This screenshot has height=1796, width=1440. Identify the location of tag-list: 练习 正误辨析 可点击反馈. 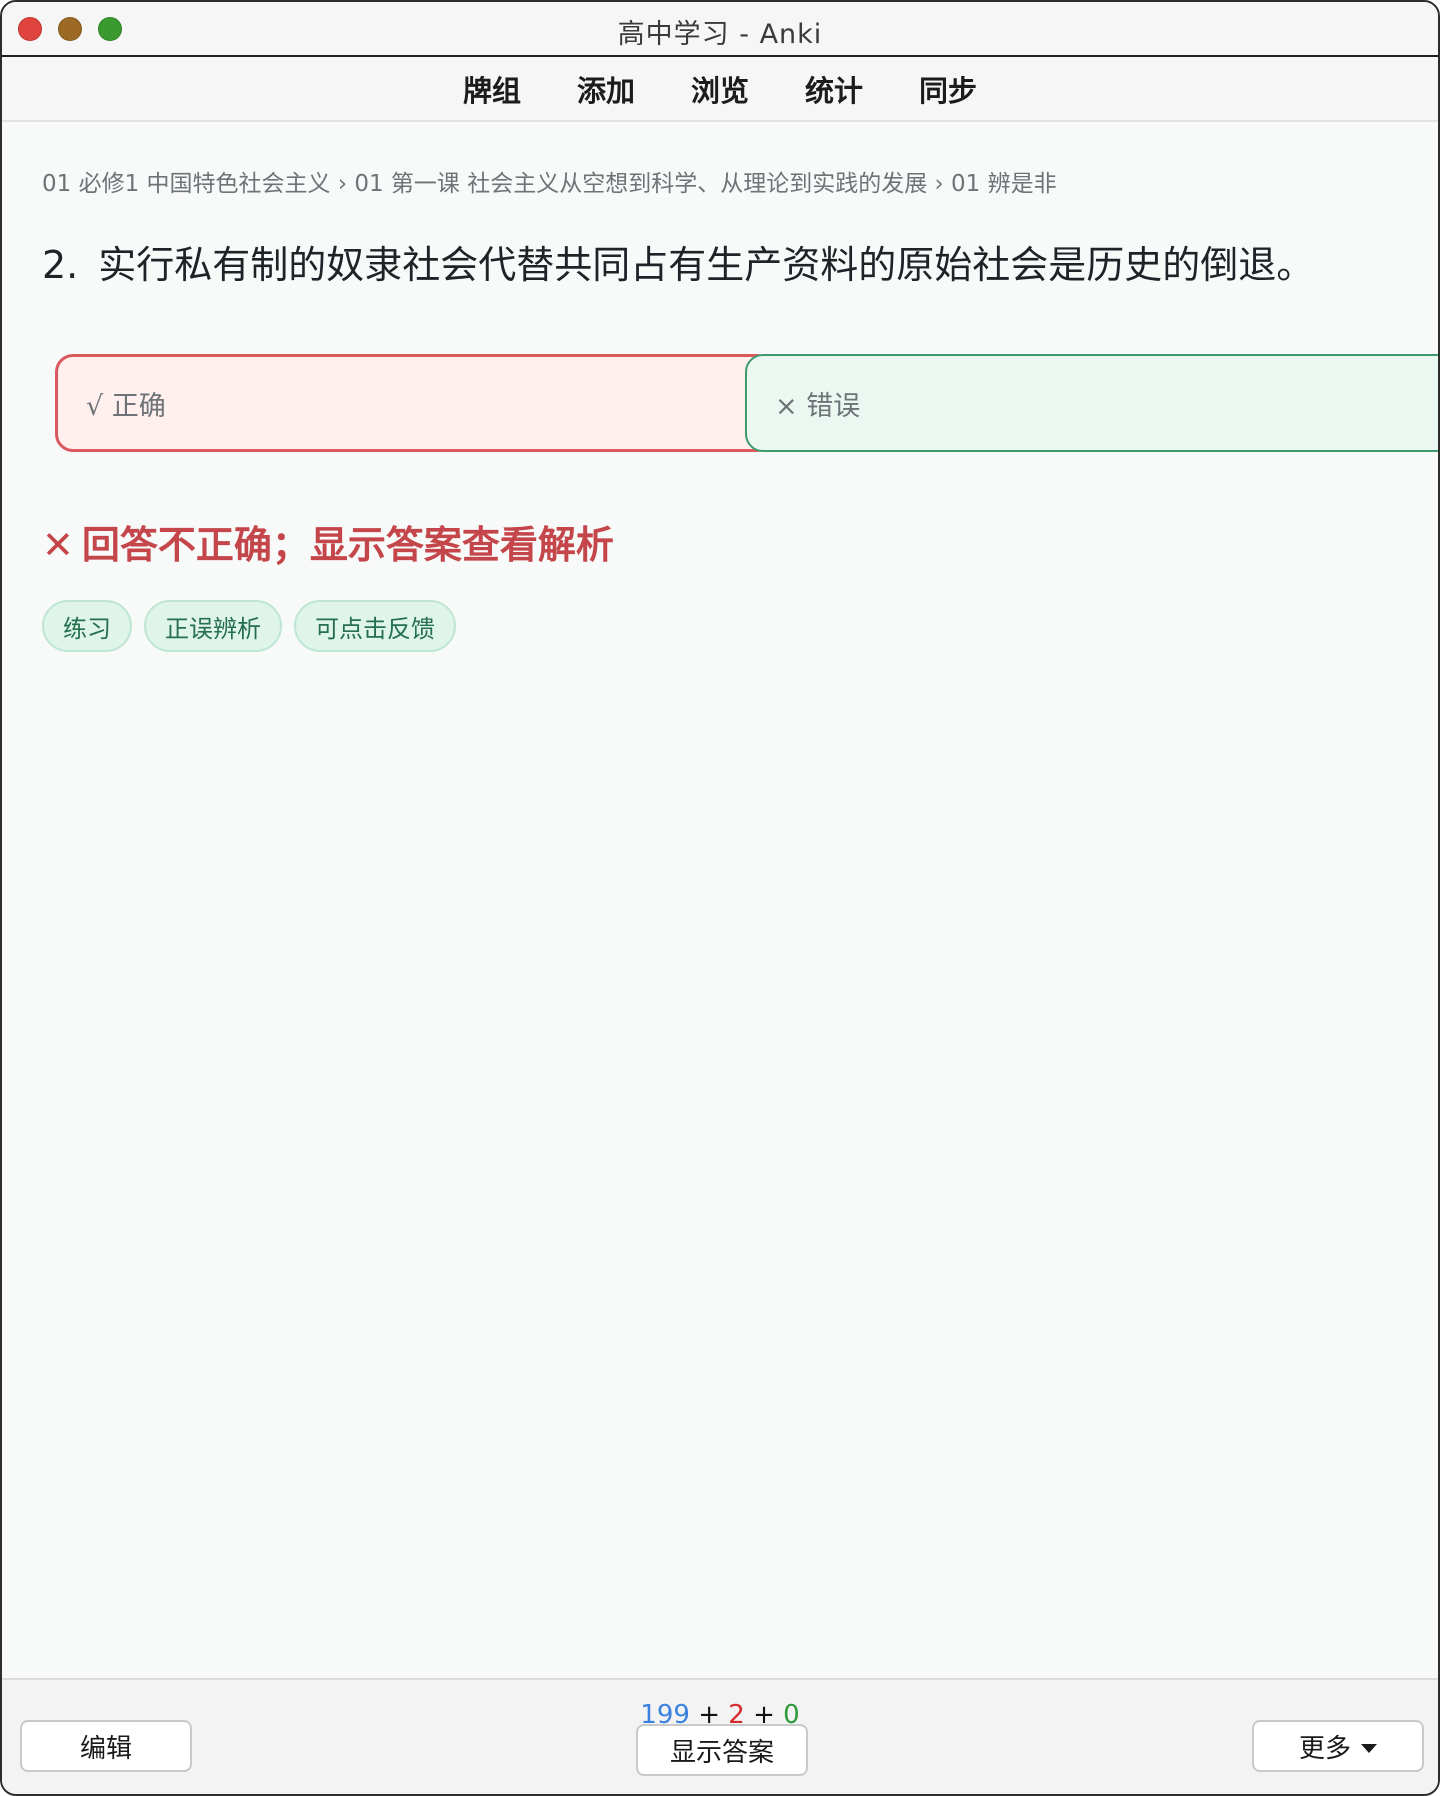
(249, 626).